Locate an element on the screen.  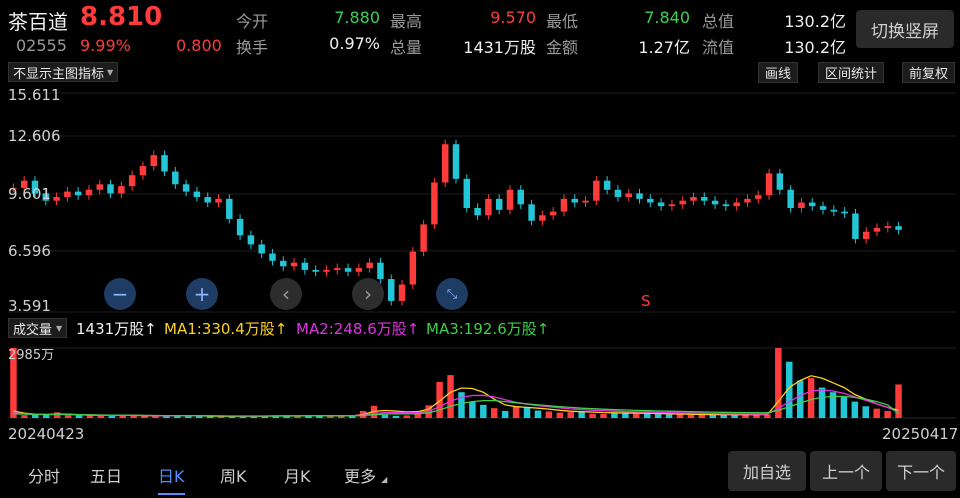
main-indicator-select: 不显示主图指标 ▼ is located at coordinates (63, 72).